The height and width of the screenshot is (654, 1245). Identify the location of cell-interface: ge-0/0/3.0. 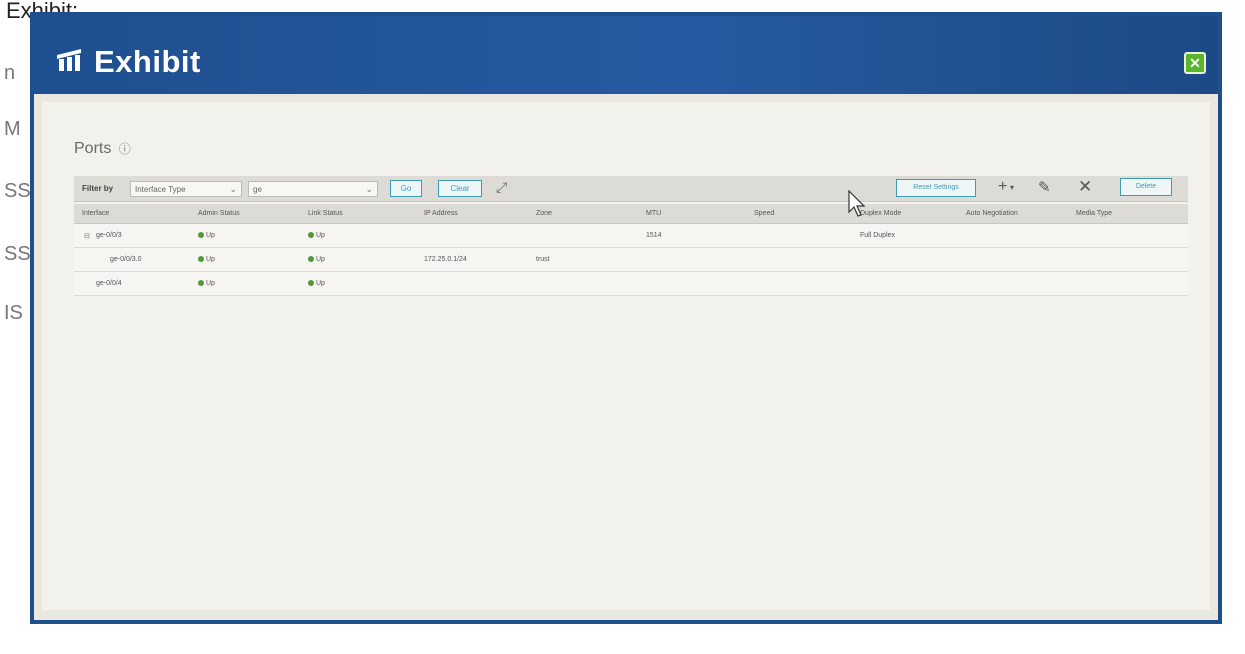
(126, 259).